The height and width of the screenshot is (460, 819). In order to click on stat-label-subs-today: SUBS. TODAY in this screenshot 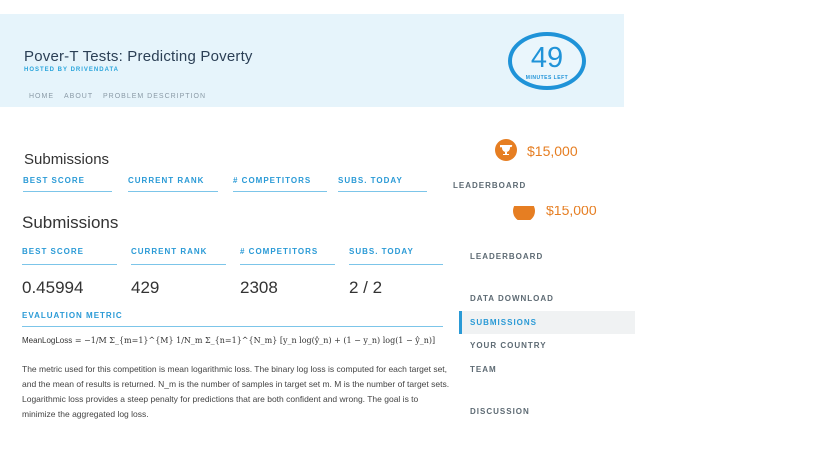, I will do `click(381, 251)`.